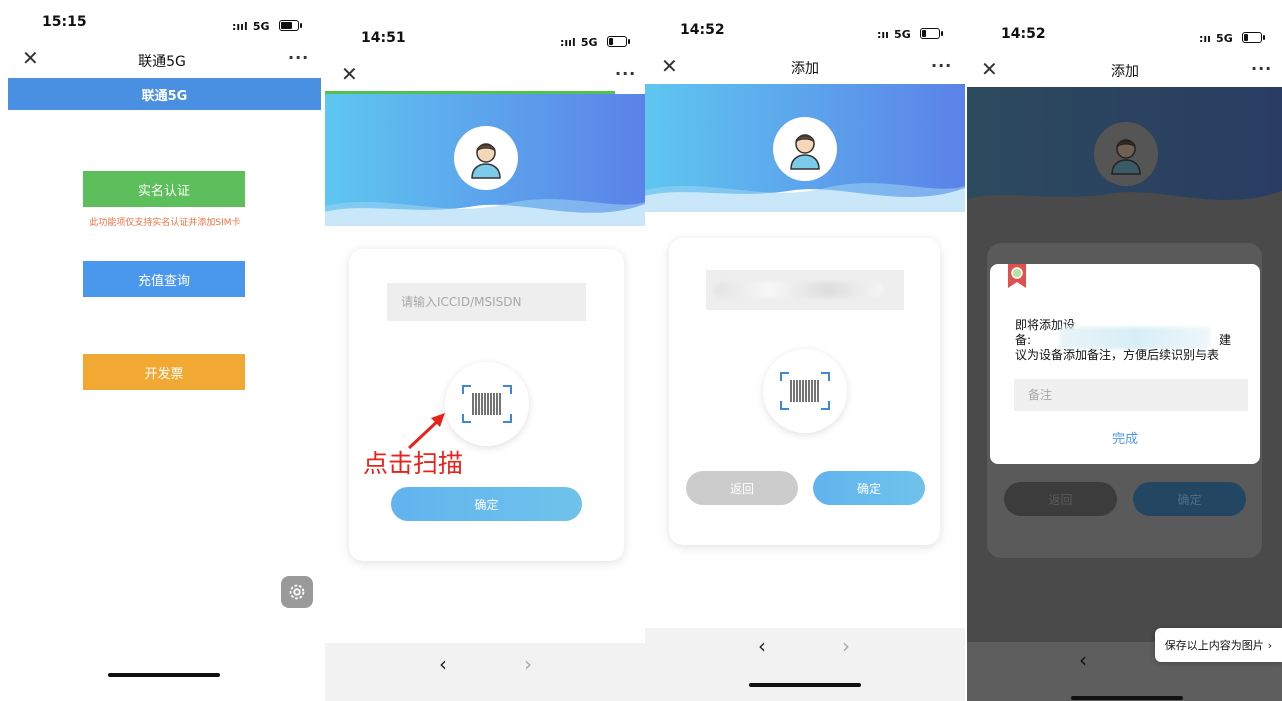 This screenshot has height=701, width=1282. Describe the element at coordinates (164, 372) in the screenshot. I see `invoice-button: 开发票` at that location.